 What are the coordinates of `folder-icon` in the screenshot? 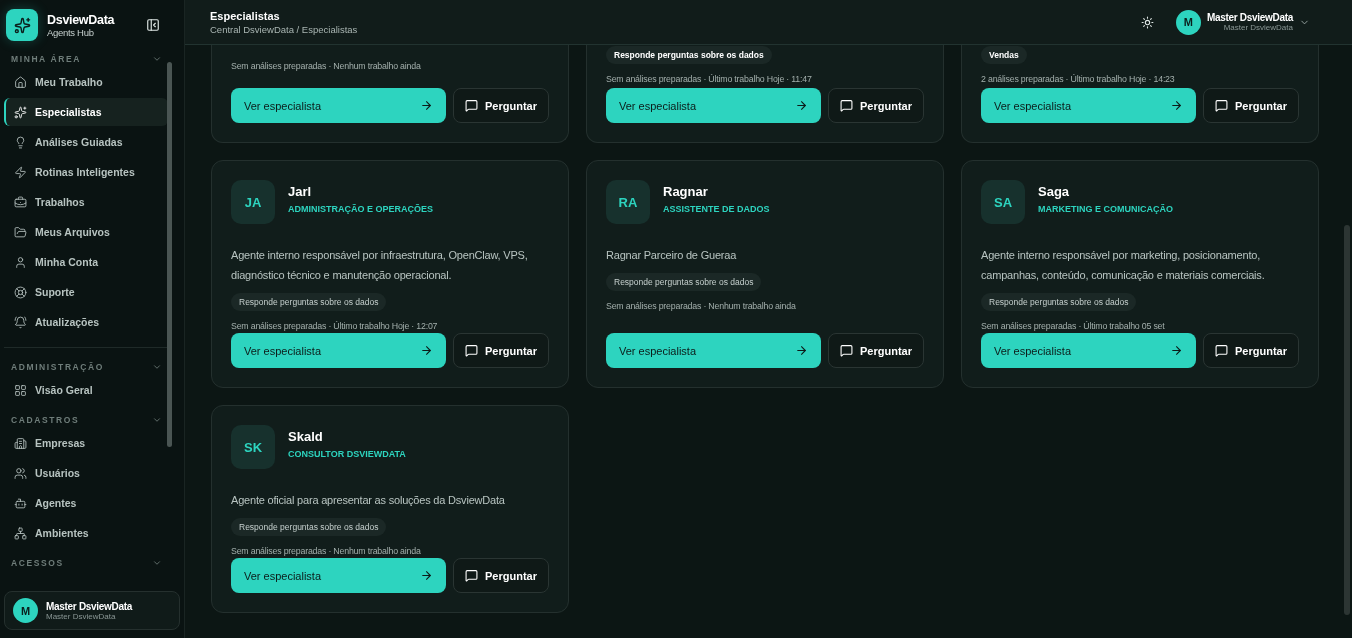 It's located at (20, 232).